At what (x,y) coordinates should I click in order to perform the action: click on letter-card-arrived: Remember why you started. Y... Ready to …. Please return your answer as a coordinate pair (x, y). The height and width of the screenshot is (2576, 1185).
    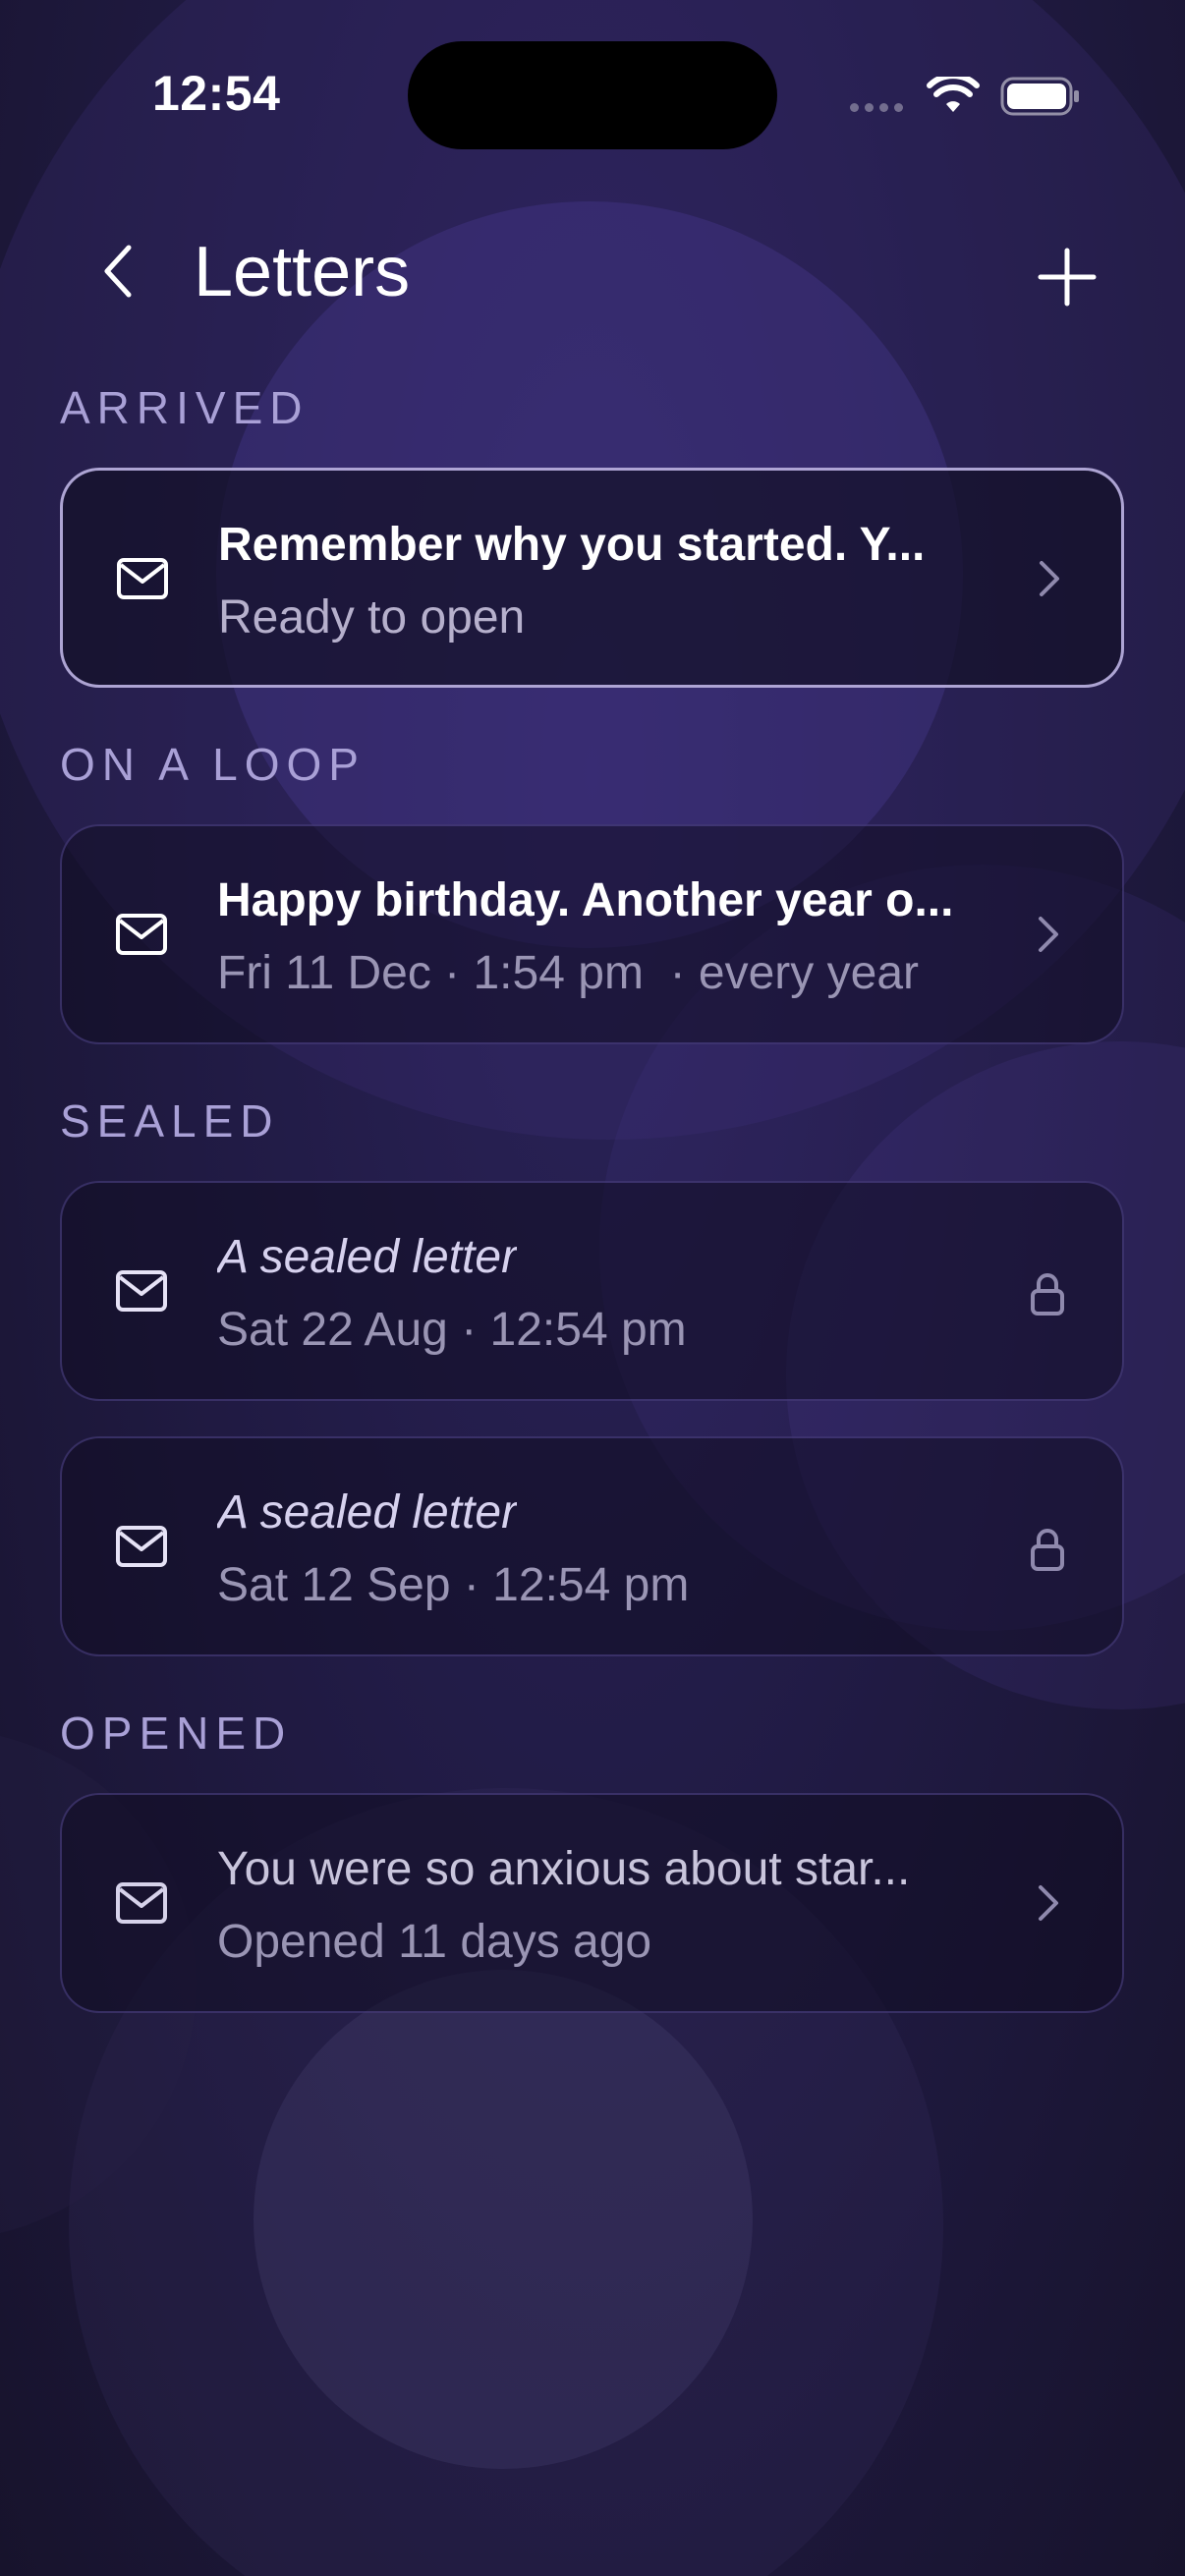
    Looking at the image, I should click on (592, 578).